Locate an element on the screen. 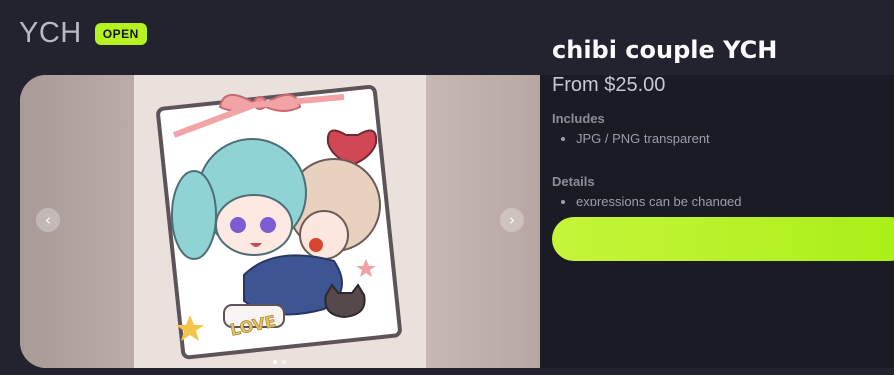  gallery-prev-button: ‹ is located at coordinates (48, 220).